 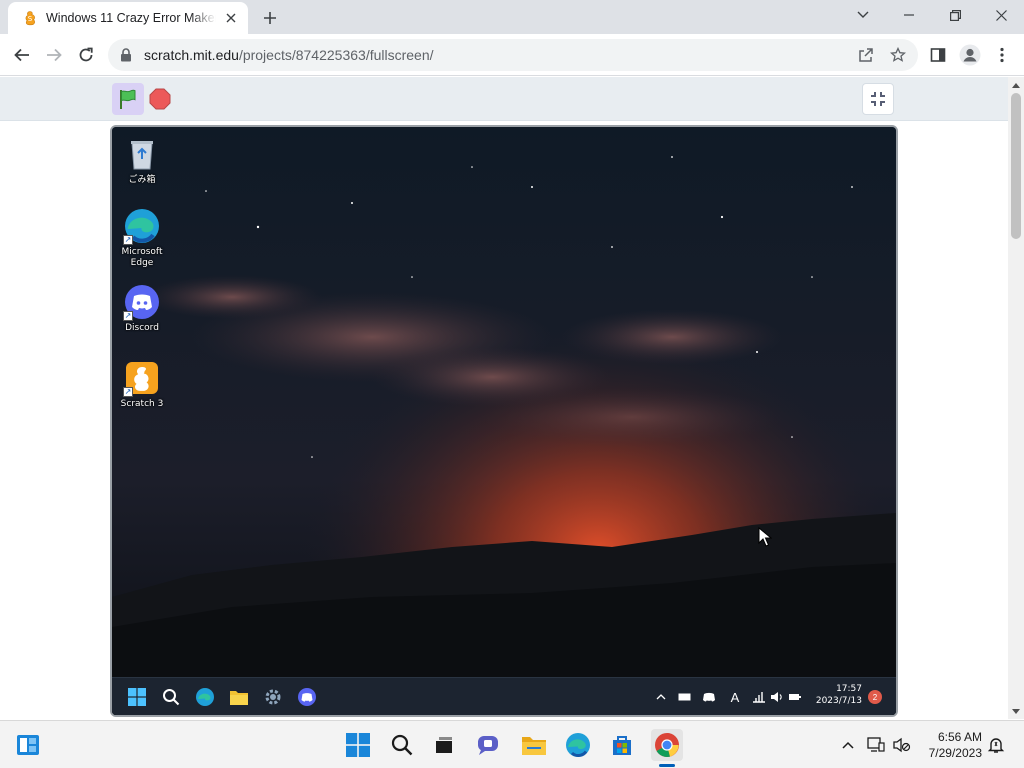 I want to click on chat-icon, so click(x=488, y=745).